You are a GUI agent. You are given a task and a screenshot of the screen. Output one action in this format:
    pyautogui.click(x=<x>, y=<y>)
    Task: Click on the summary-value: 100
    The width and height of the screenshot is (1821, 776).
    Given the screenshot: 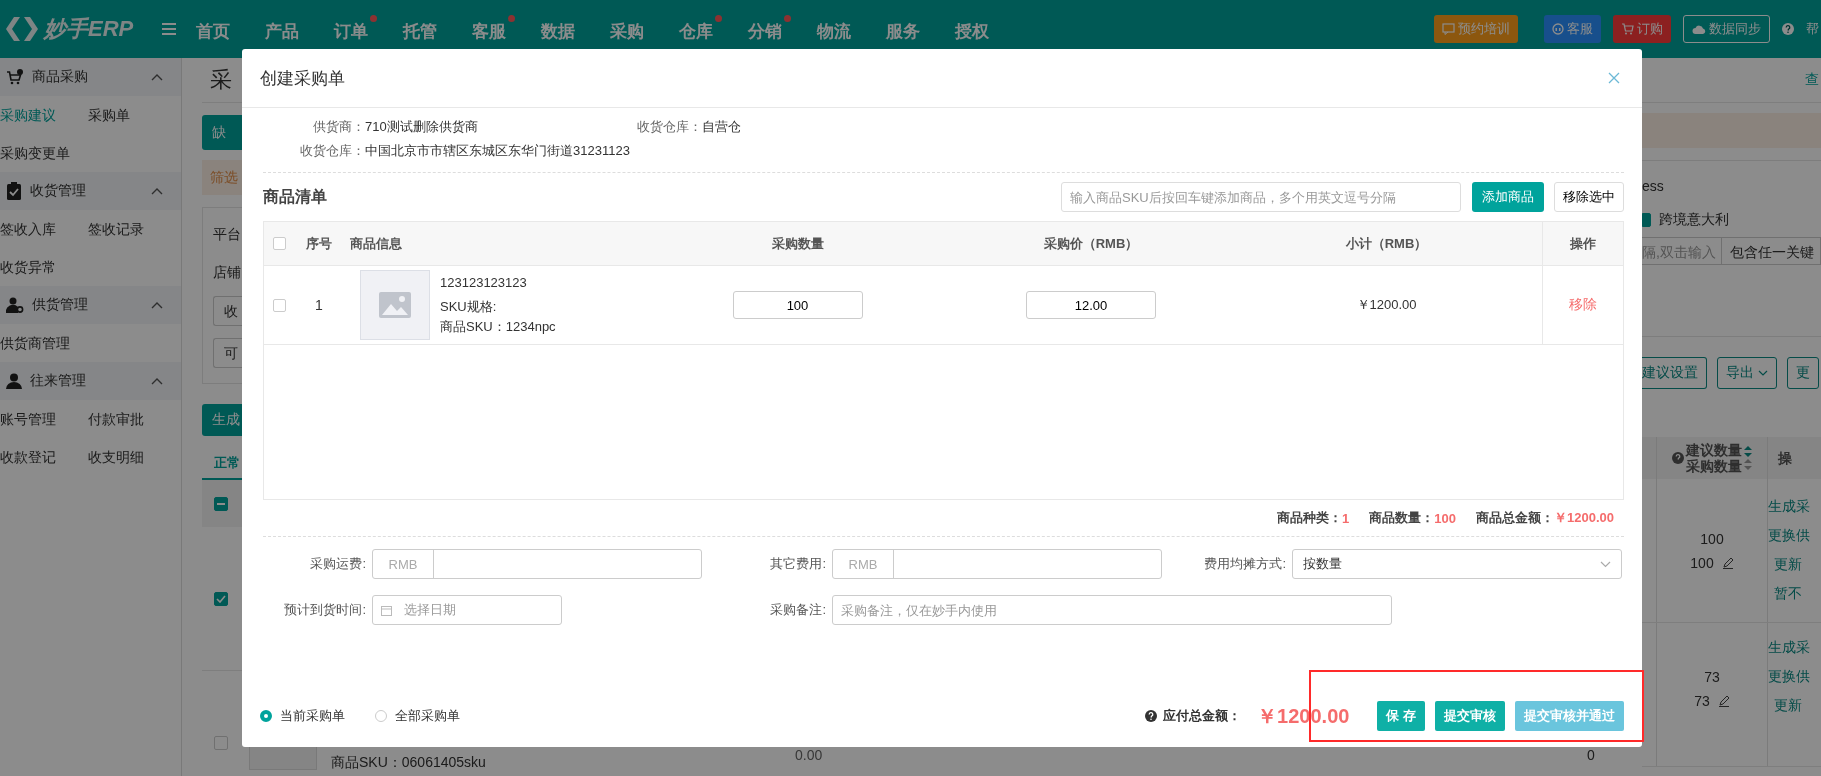 What is the action you would take?
    pyautogui.click(x=1445, y=518)
    